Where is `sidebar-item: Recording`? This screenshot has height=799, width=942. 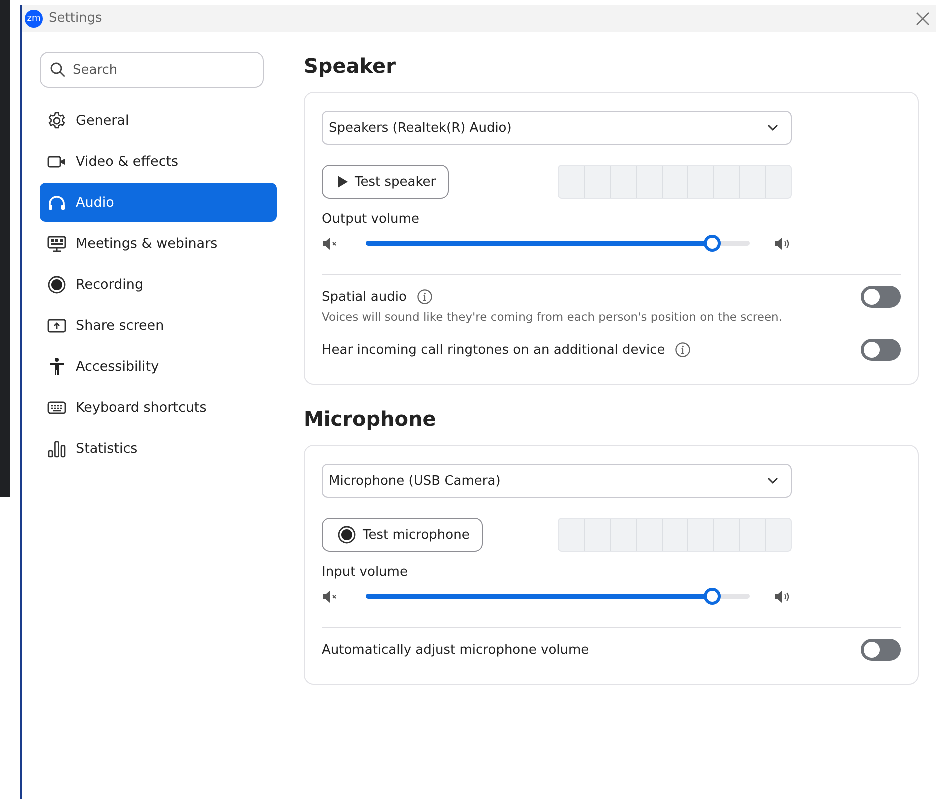 sidebar-item: Recording is located at coordinates (158, 284).